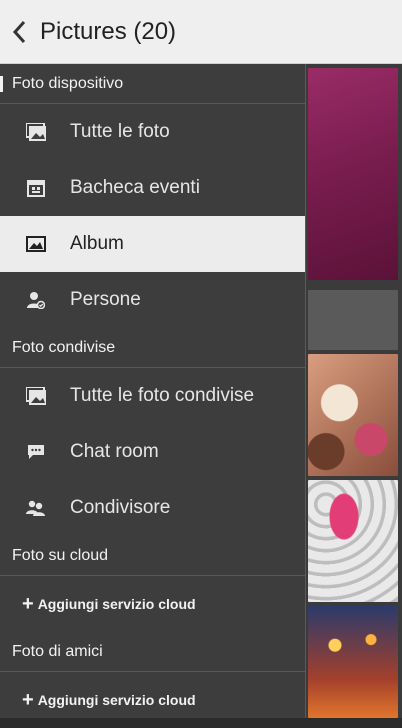 Image resolution: width=402 pixels, height=728 pixels. I want to click on add-cloud-service-button-friends: + Aggiungi servizio cloud, so click(153, 700).